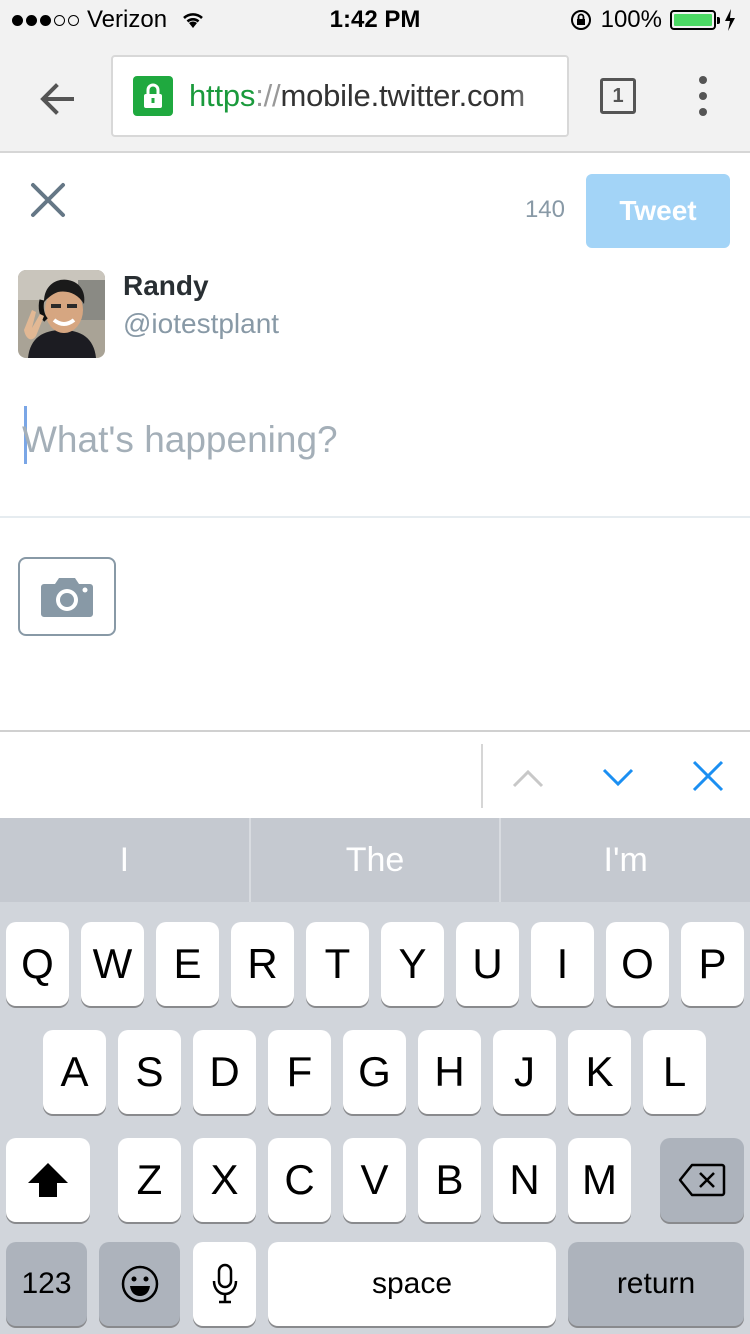  I want to click on key-a: A, so click(74, 1072).